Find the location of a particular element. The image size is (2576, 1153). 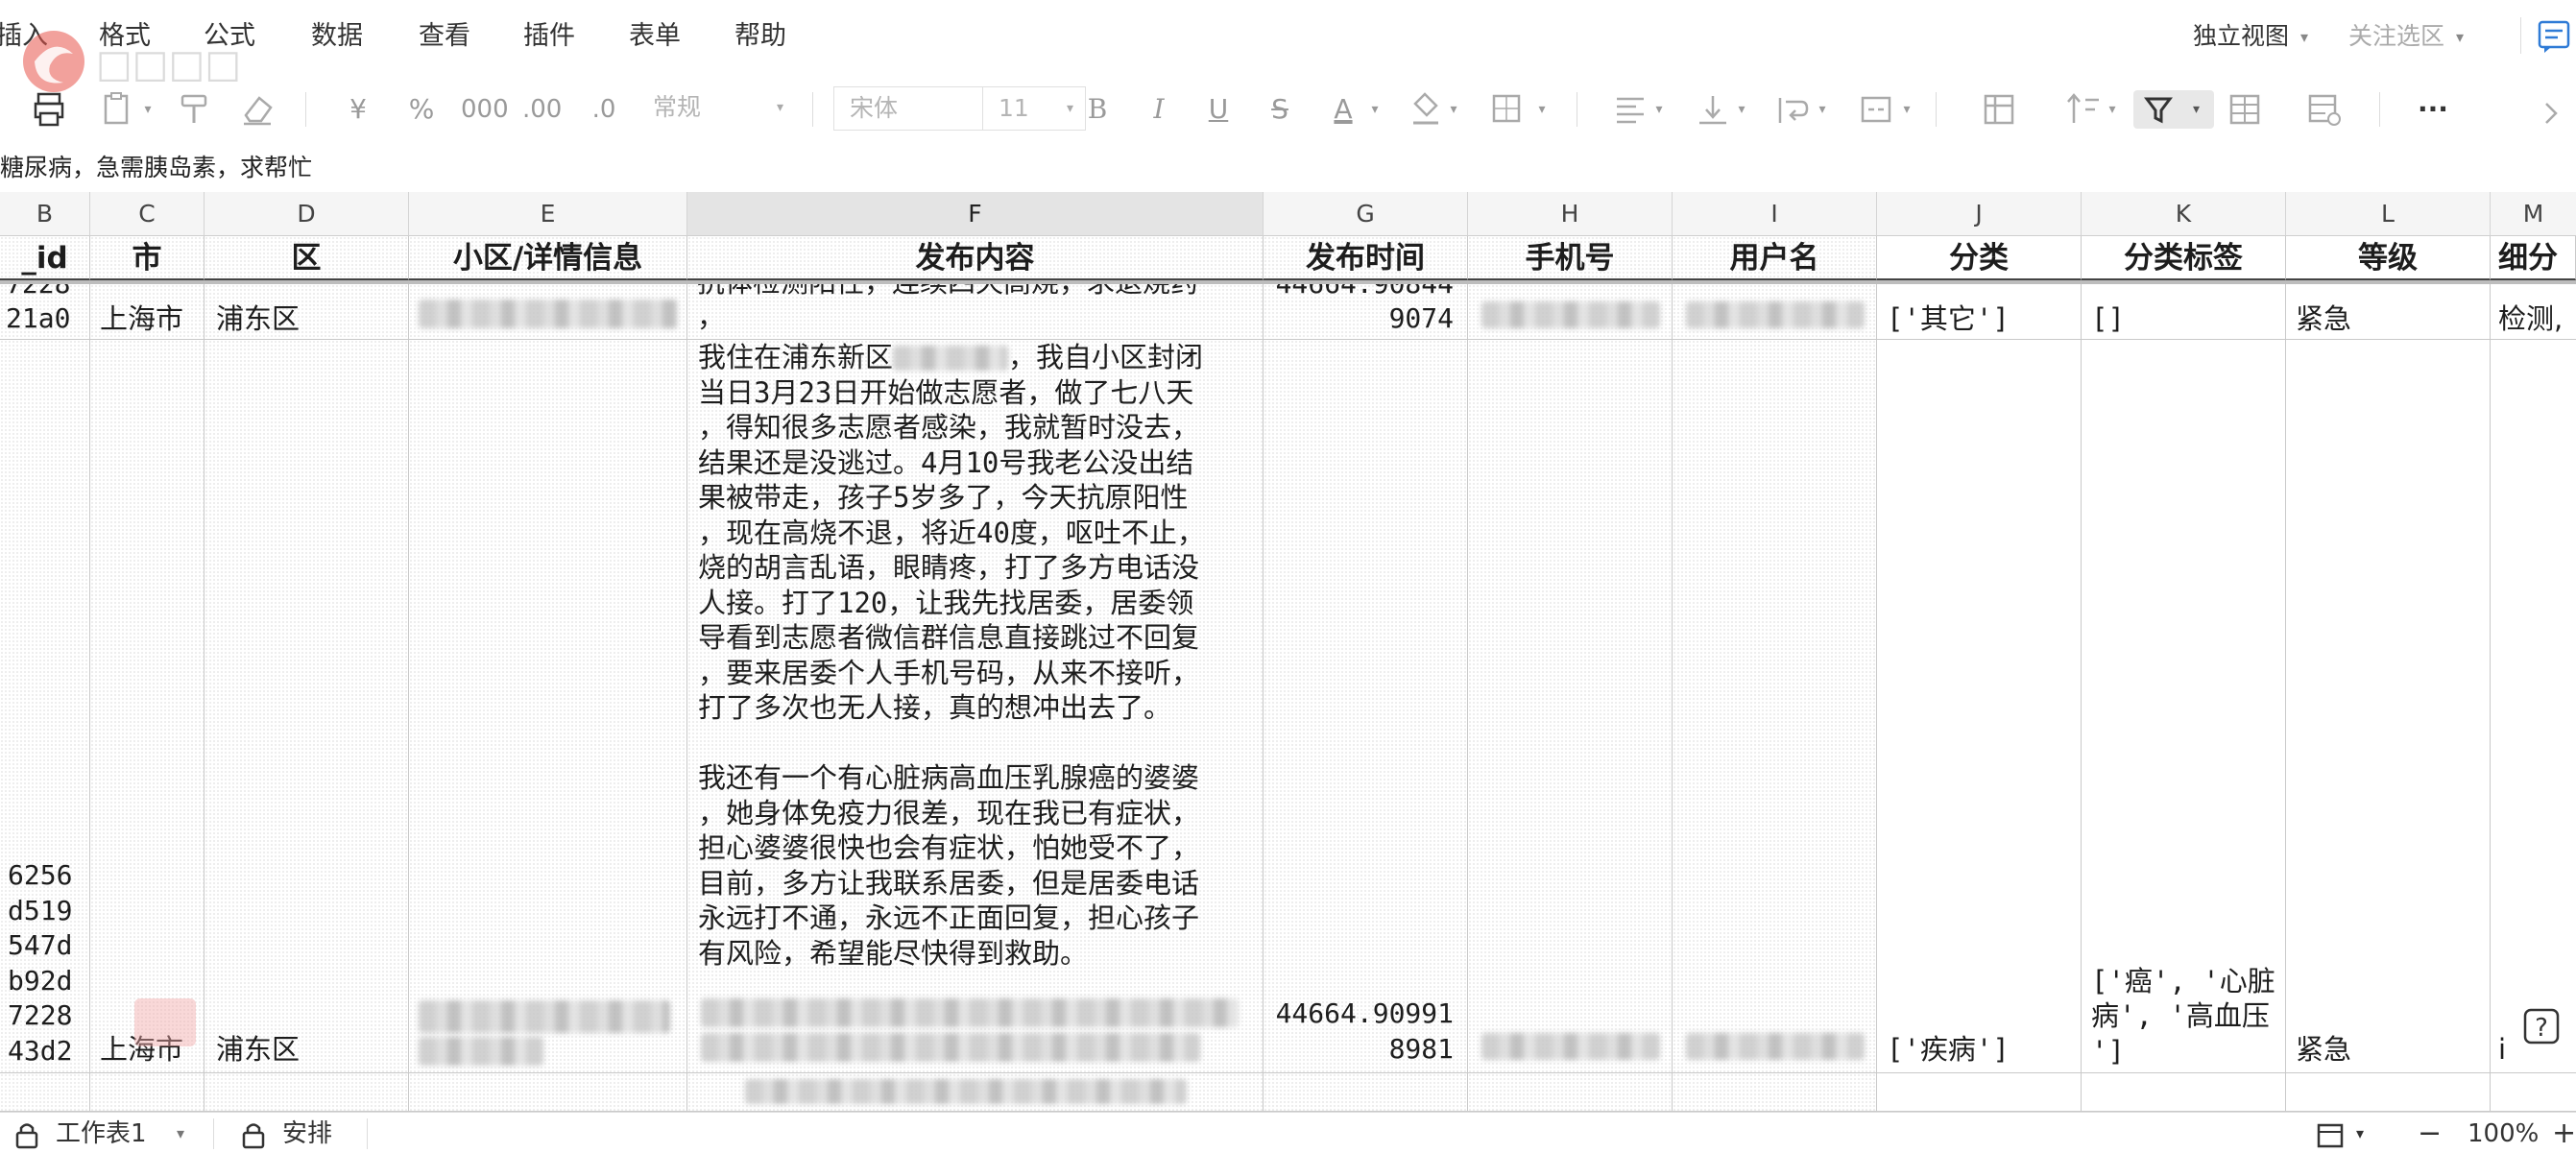

column-header-b: B is located at coordinates (45, 214).